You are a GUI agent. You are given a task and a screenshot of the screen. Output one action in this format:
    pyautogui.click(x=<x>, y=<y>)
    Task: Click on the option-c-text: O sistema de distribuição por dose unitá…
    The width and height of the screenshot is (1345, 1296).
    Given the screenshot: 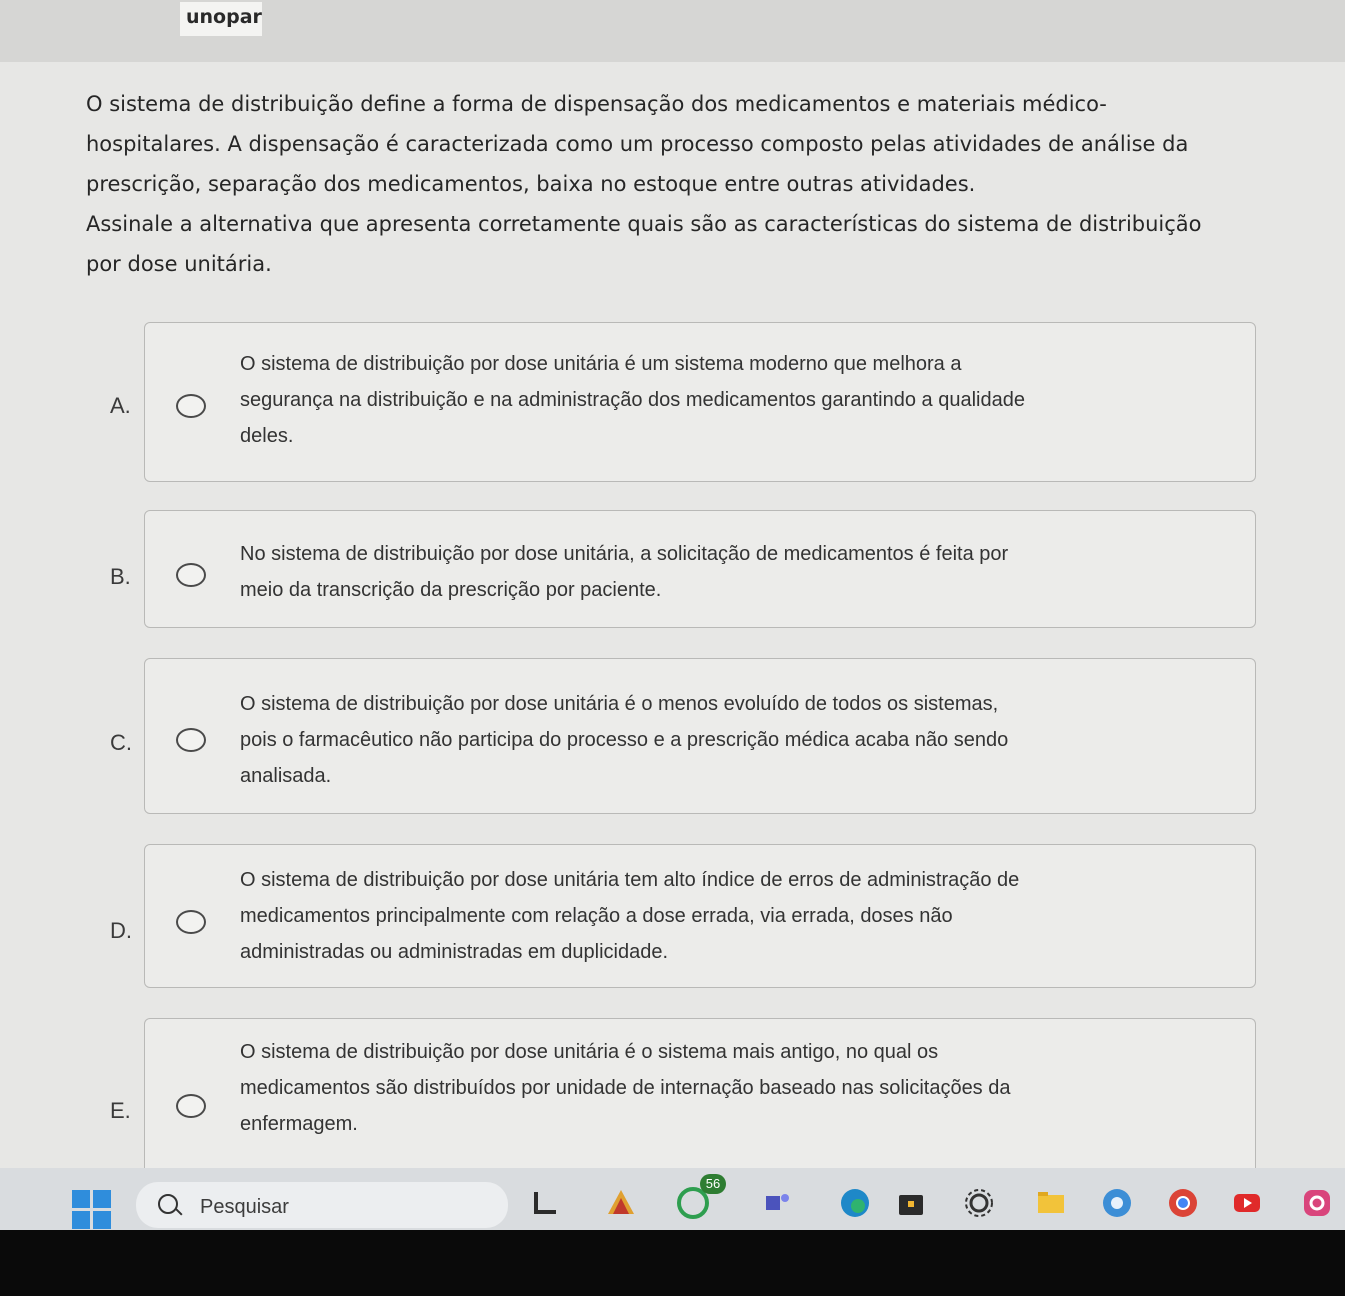 What is the action you would take?
    pyautogui.click(x=740, y=740)
    